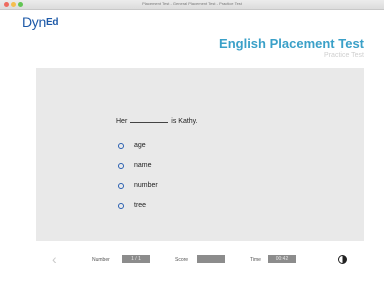  What do you see at coordinates (140, 205) in the screenshot?
I see `option-label: tree` at bounding box center [140, 205].